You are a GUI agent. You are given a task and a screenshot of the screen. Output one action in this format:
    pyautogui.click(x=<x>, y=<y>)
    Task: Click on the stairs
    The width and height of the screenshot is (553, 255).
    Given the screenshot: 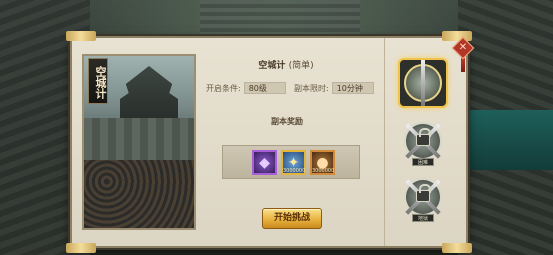 What is the action you would take?
    pyautogui.click(x=280, y=20)
    